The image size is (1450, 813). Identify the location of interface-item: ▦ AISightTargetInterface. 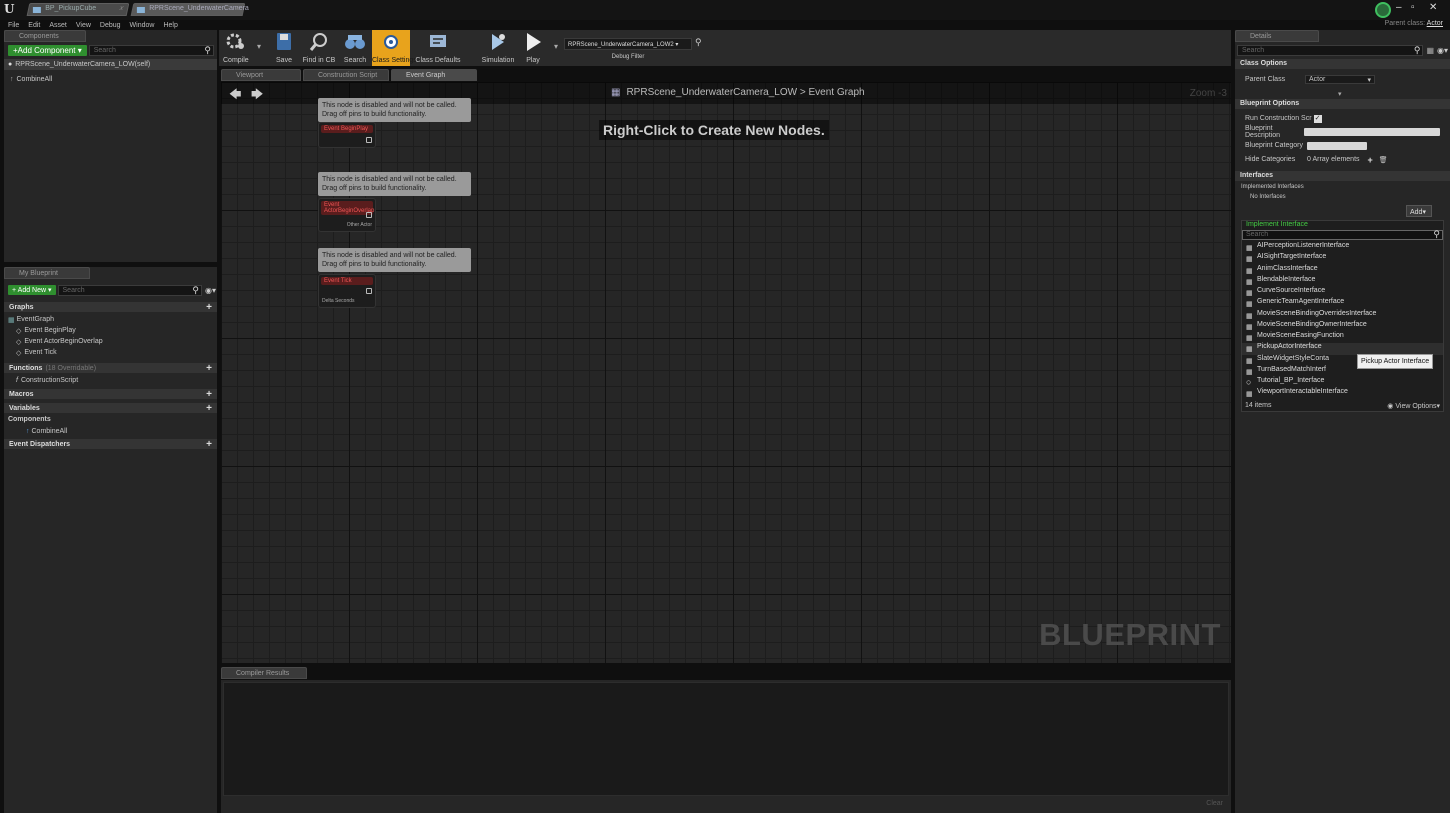
(1342, 258).